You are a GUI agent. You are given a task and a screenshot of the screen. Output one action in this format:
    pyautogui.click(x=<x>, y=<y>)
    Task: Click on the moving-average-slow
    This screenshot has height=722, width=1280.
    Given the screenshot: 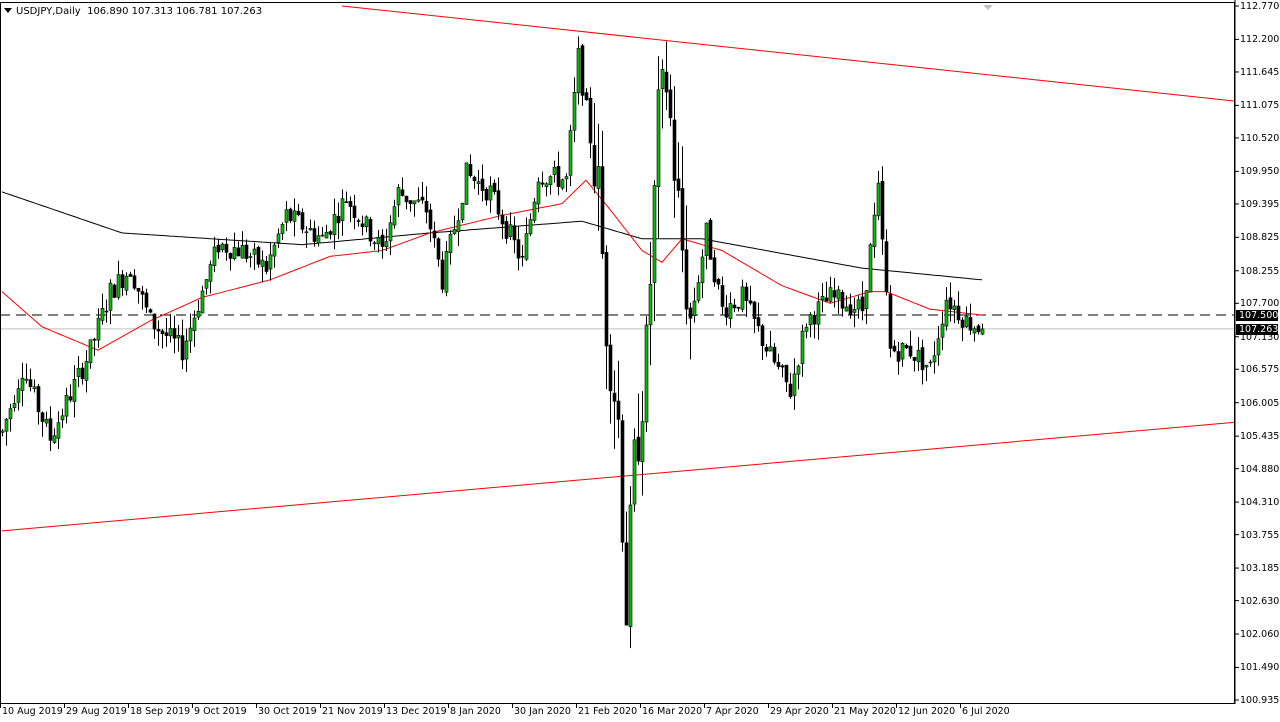 What is the action you would take?
    pyautogui.click(x=492, y=236)
    